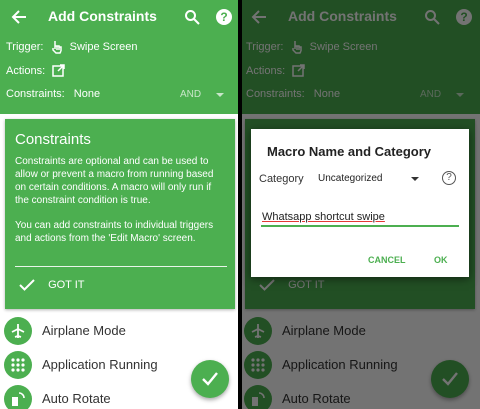 The width and height of the screenshot is (480, 409). What do you see at coordinates (102, 16) in the screenshot?
I see `page-title: Add Constraints` at bounding box center [102, 16].